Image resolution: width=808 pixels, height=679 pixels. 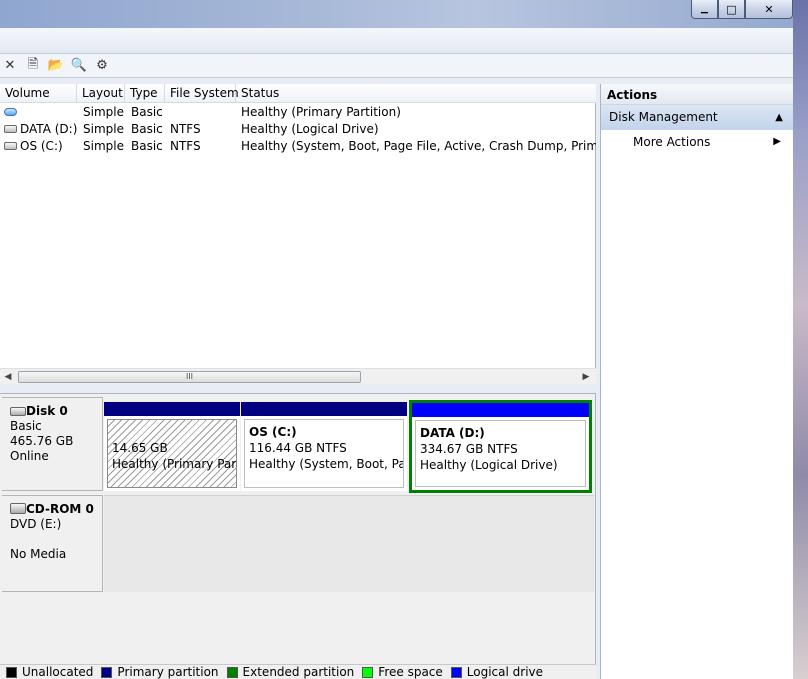 What do you see at coordinates (189, 377) in the screenshot?
I see `scroll-thumb: III` at bounding box center [189, 377].